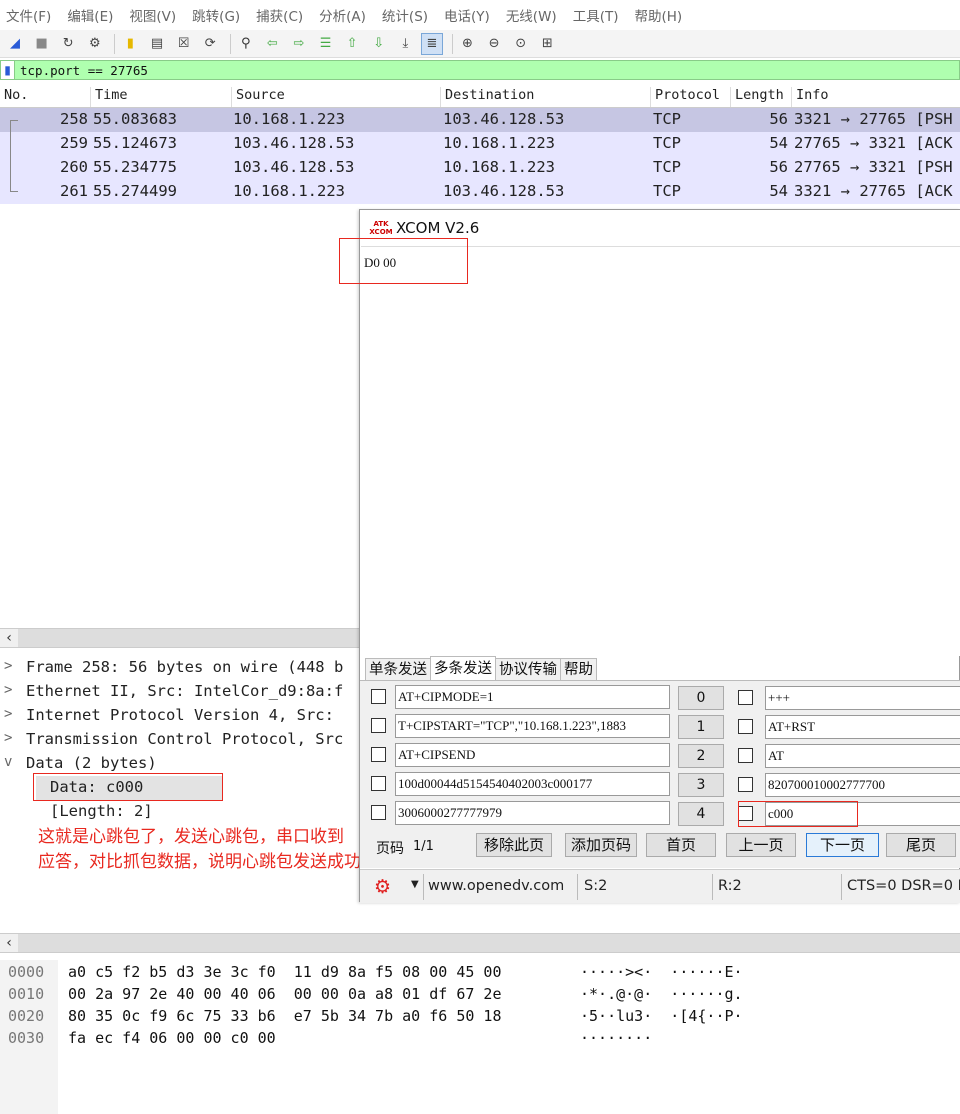  What do you see at coordinates (326, 44) in the screenshot?
I see `goto-icon: ☰` at bounding box center [326, 44].